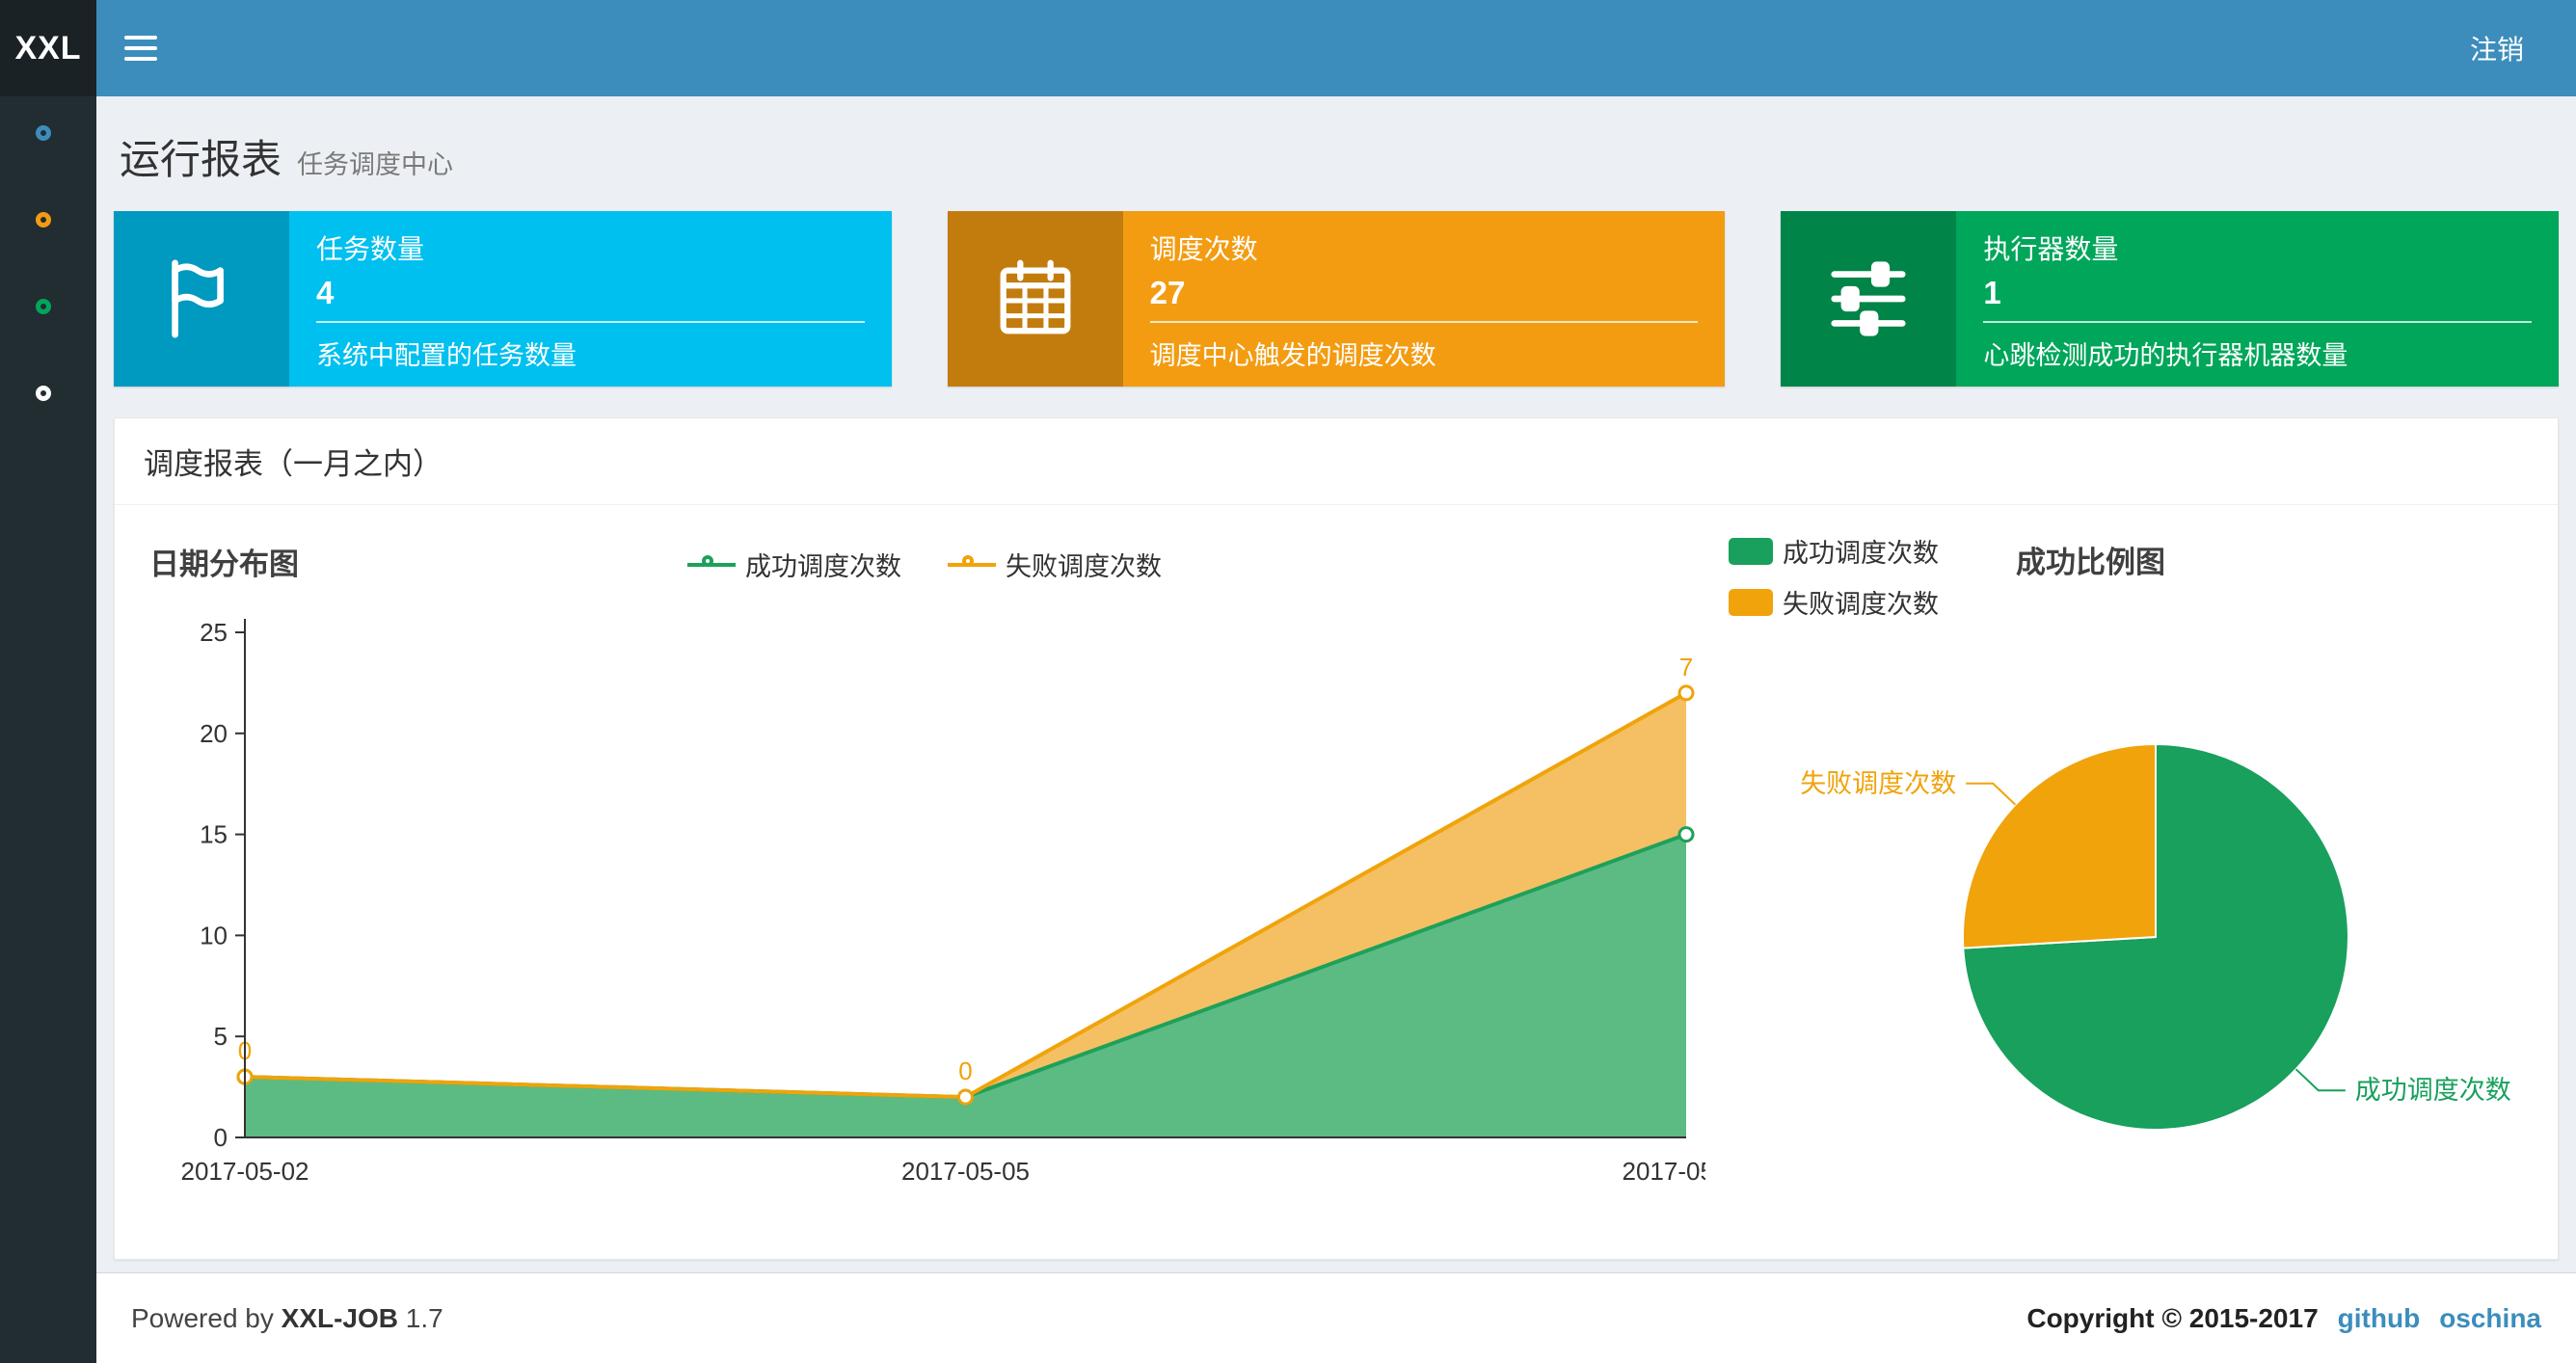 This screenshot has height=1363, width=2576. What do you see at coordinates (221, 1036) in the screenshot?
I see `svg-text: 5` at bounding box center [221, 1036].